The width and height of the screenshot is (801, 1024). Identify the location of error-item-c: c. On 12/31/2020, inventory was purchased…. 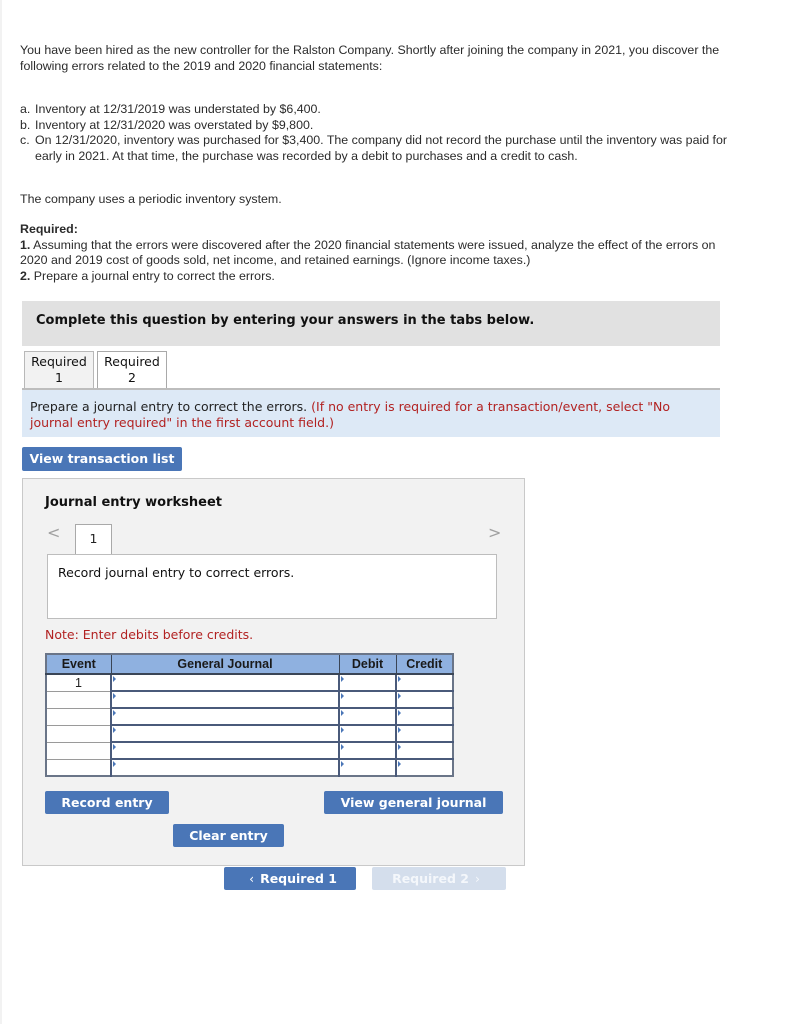
(375, 148).